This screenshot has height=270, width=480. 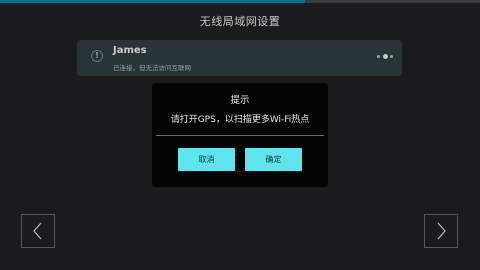 I want to click on page-title: 无线局域网设置, so click(x=240, y=21).